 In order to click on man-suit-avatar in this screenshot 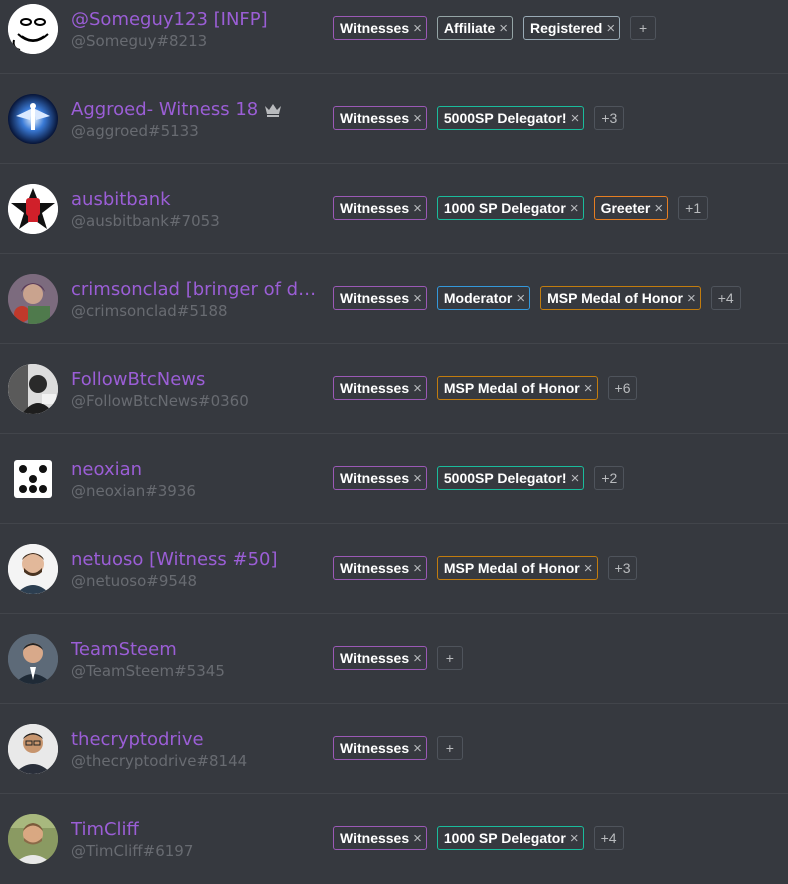, I will do `click(33, 659)`.